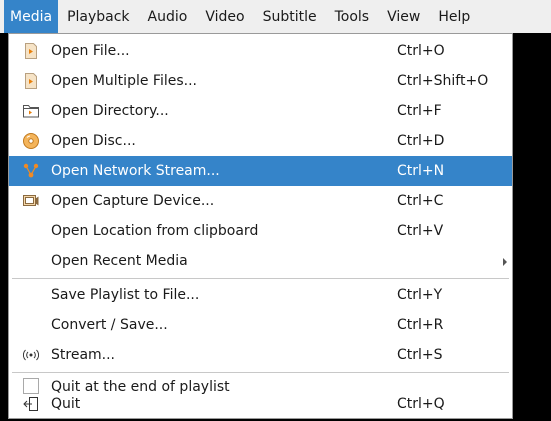 Image resolution: width=551 pixels, height=421 pixels. I want to click on menu-playback: Playback, so click(98, 16).